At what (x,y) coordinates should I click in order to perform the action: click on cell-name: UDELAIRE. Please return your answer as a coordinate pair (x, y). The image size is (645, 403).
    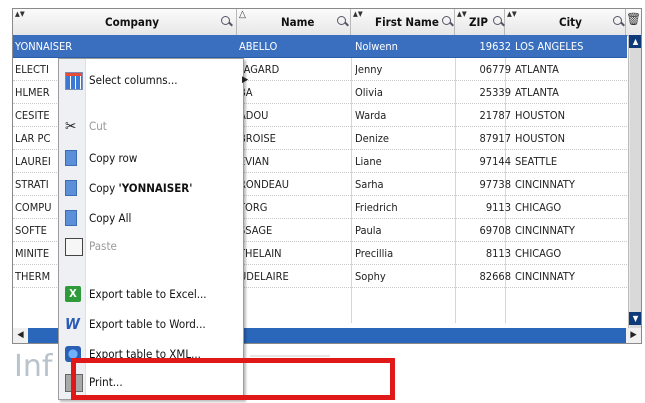
    Looking at the image, I should click on (264, 276).